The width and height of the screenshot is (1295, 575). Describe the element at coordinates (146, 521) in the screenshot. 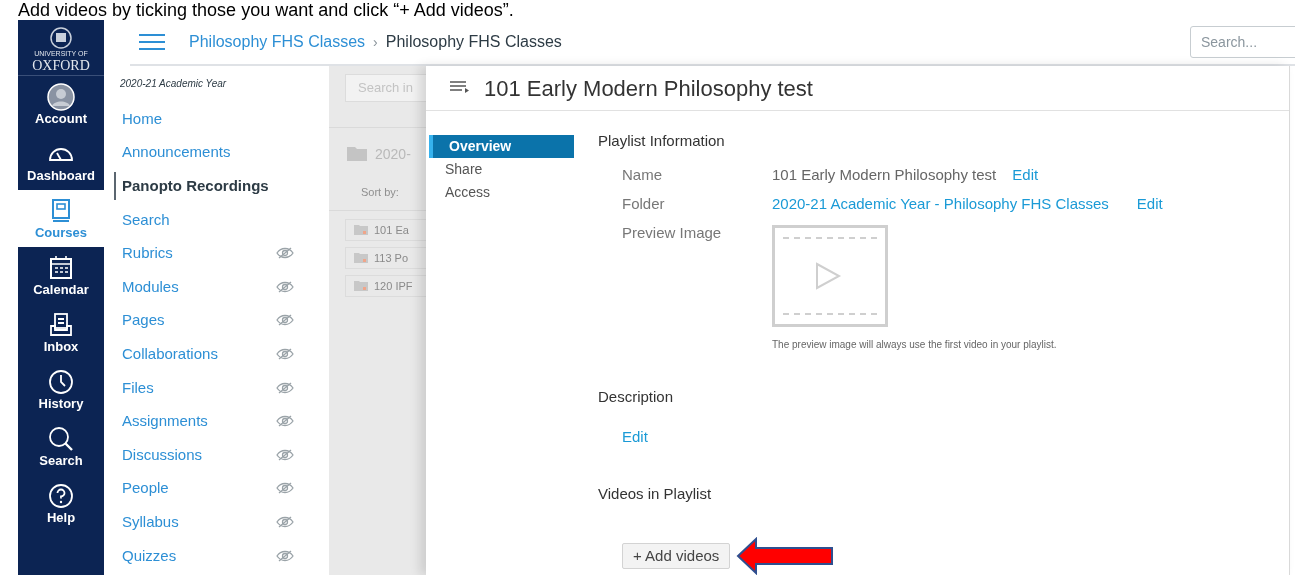

I see `course-nav-link: Syllabus` at that location.